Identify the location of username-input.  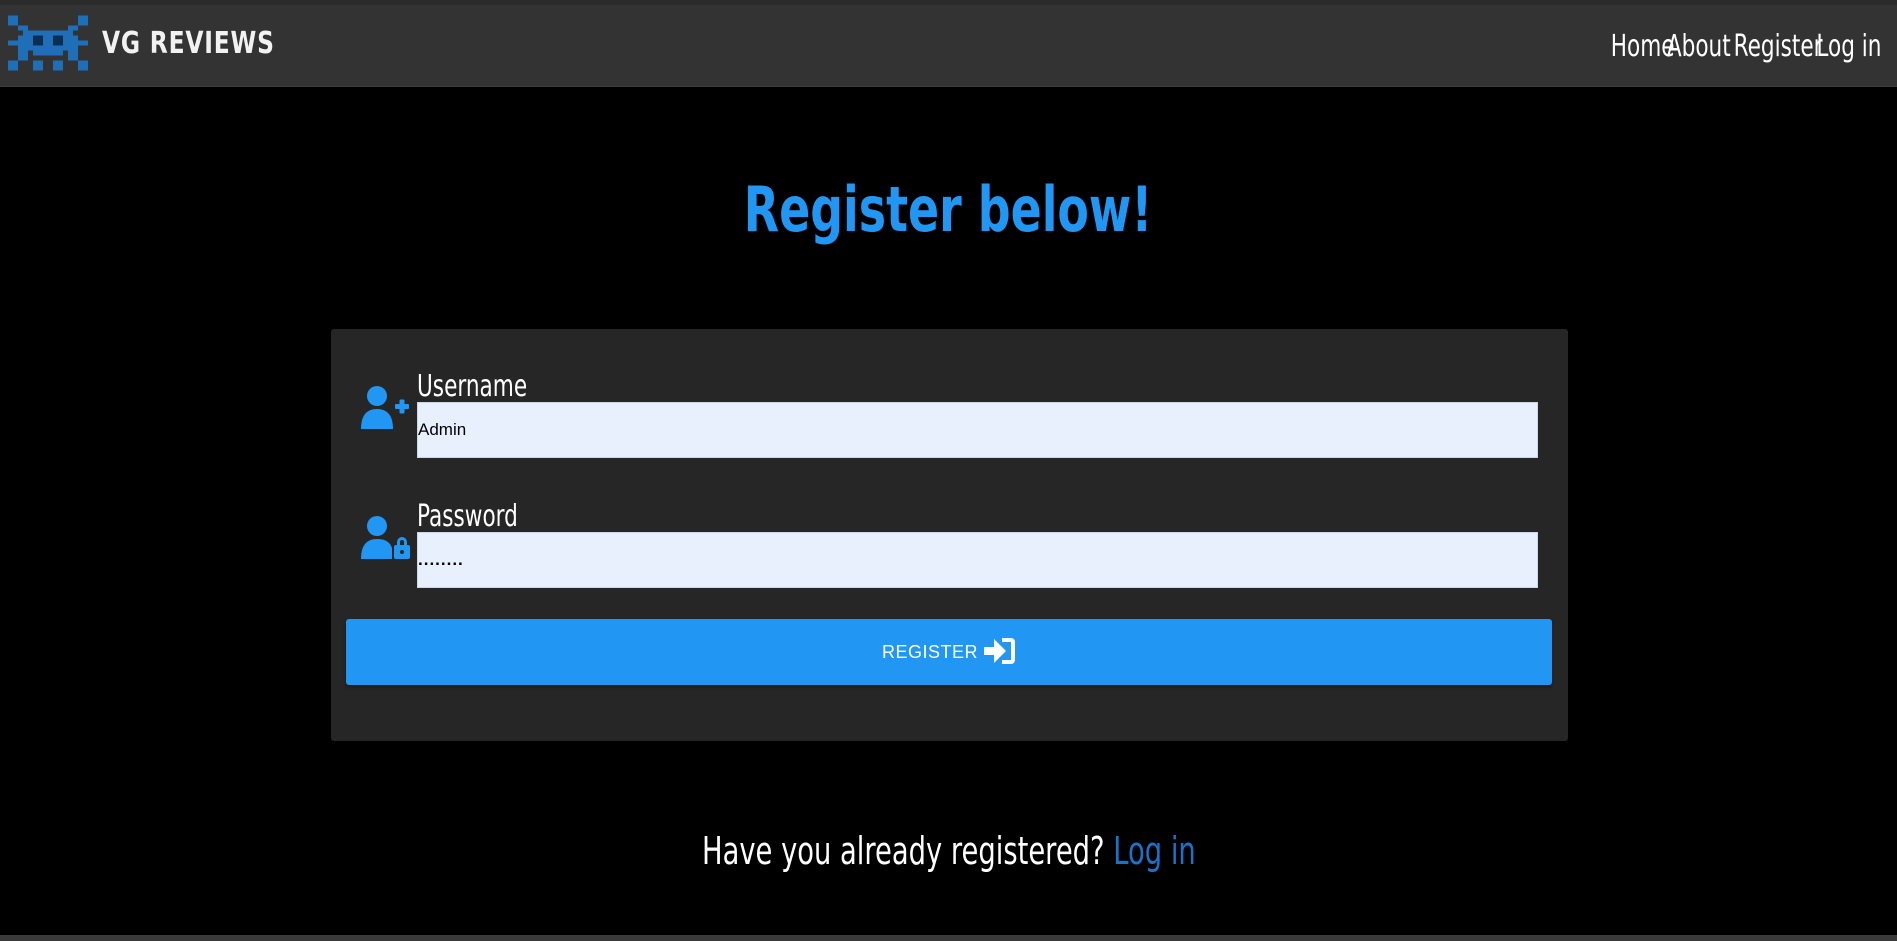
(977, 430).